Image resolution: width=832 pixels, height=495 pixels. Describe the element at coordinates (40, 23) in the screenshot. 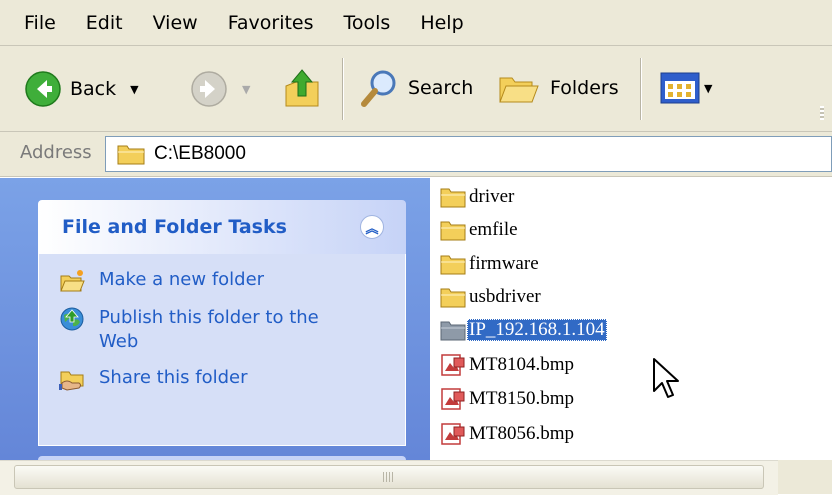

I see `menu-file: File` at that location.